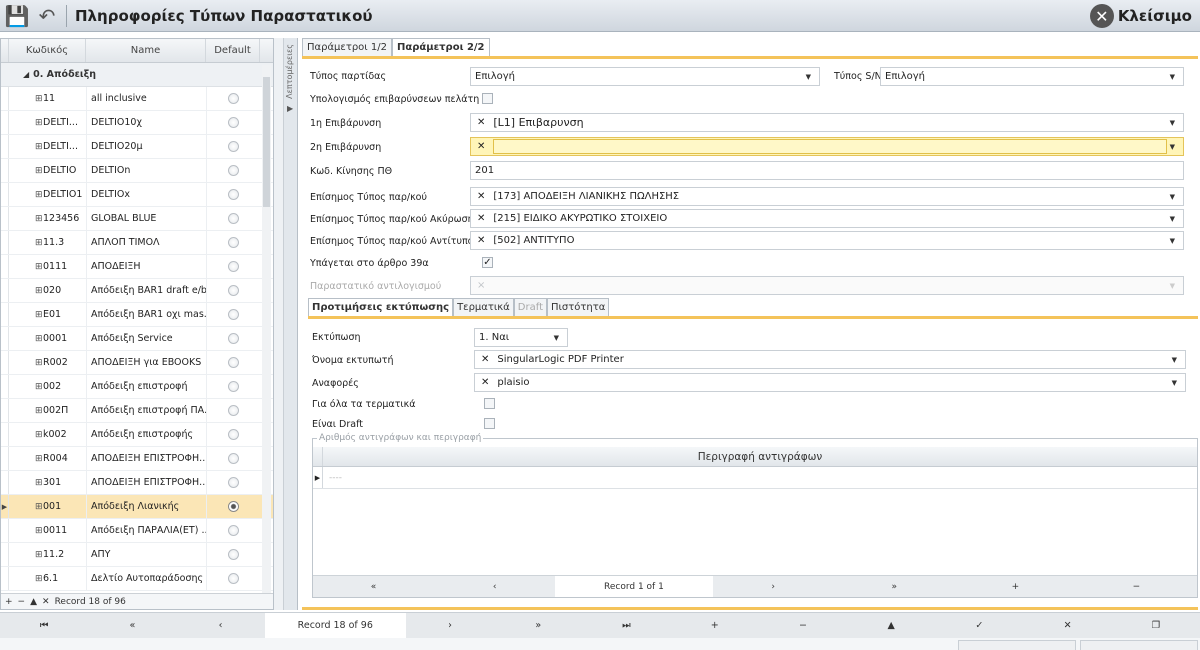 The width and height of the screenshot is (1200, 650). I want to click on cell-code: ⊞ E01, so click(47, 314).